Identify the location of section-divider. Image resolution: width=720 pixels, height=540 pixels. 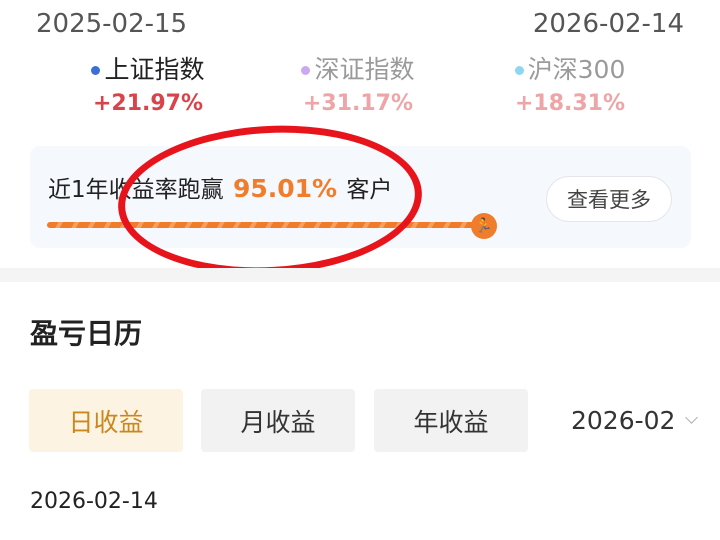
(360, 275).